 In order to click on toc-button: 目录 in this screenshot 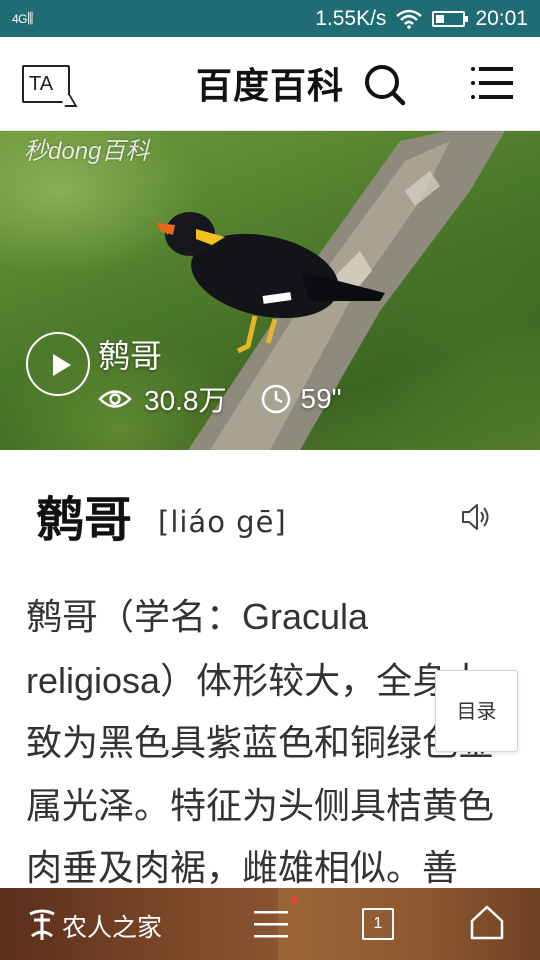, I will do `click(476, 711)`.